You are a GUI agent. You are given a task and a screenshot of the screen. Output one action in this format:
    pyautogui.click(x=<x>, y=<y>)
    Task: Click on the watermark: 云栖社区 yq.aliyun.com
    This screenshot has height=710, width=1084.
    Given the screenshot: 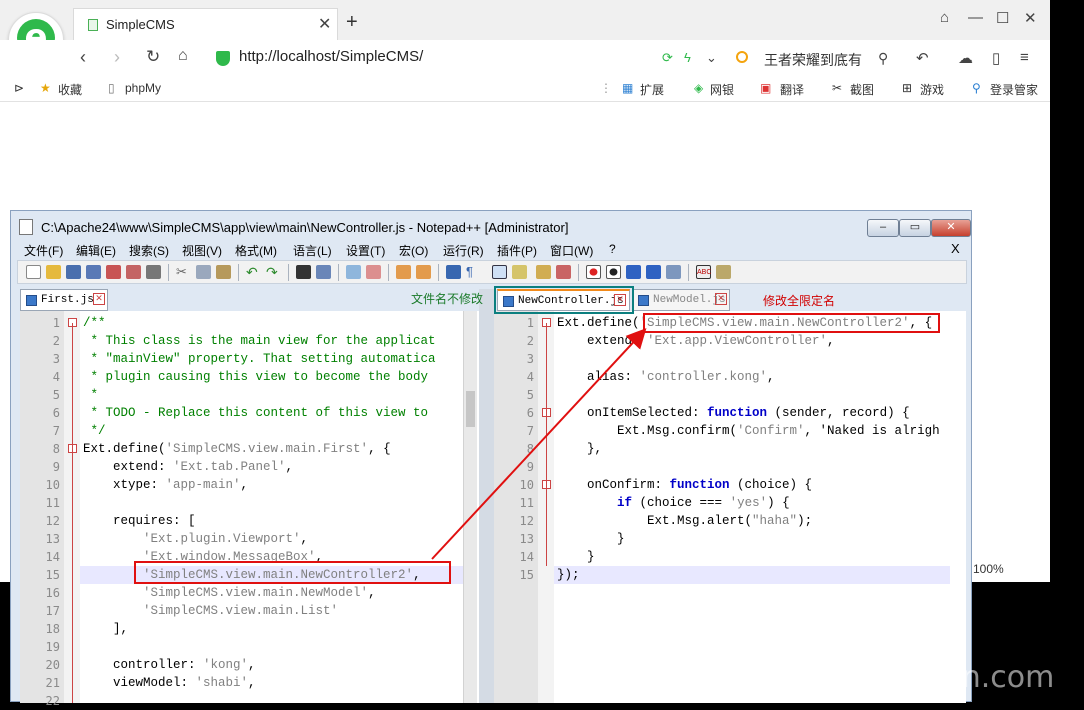 What is the action you would take?
    pyautogui.click(x=884, y=677)
    